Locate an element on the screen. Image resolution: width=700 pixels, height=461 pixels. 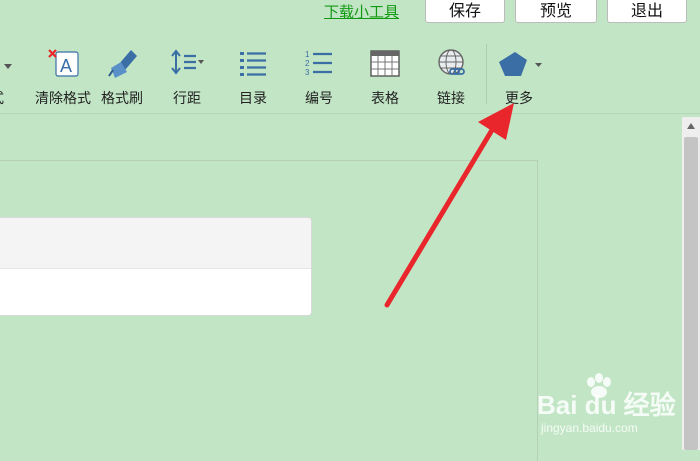
svg-text: 1 is located at coordinates (307, 54).